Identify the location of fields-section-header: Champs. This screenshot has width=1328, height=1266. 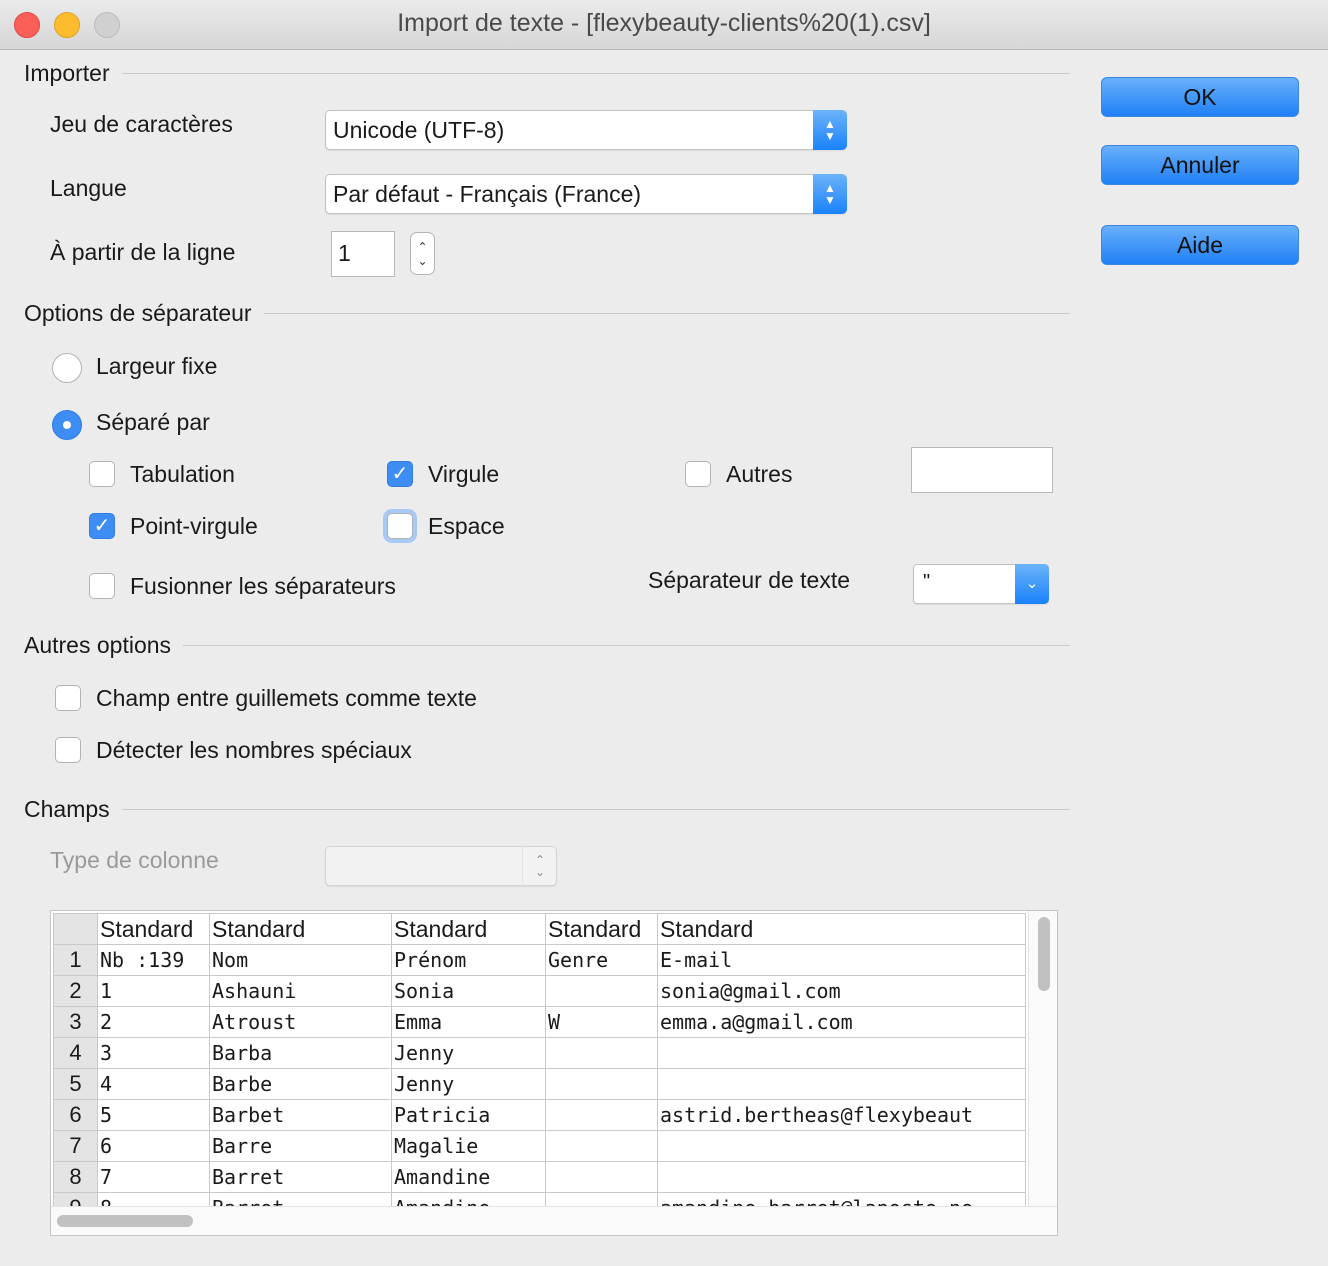
(547, 809).